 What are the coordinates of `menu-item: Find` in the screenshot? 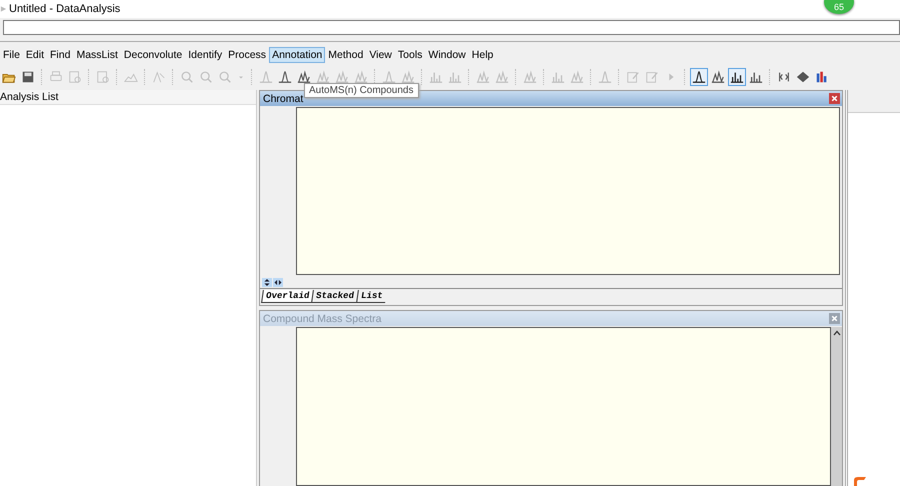 It's located at (60, 55).